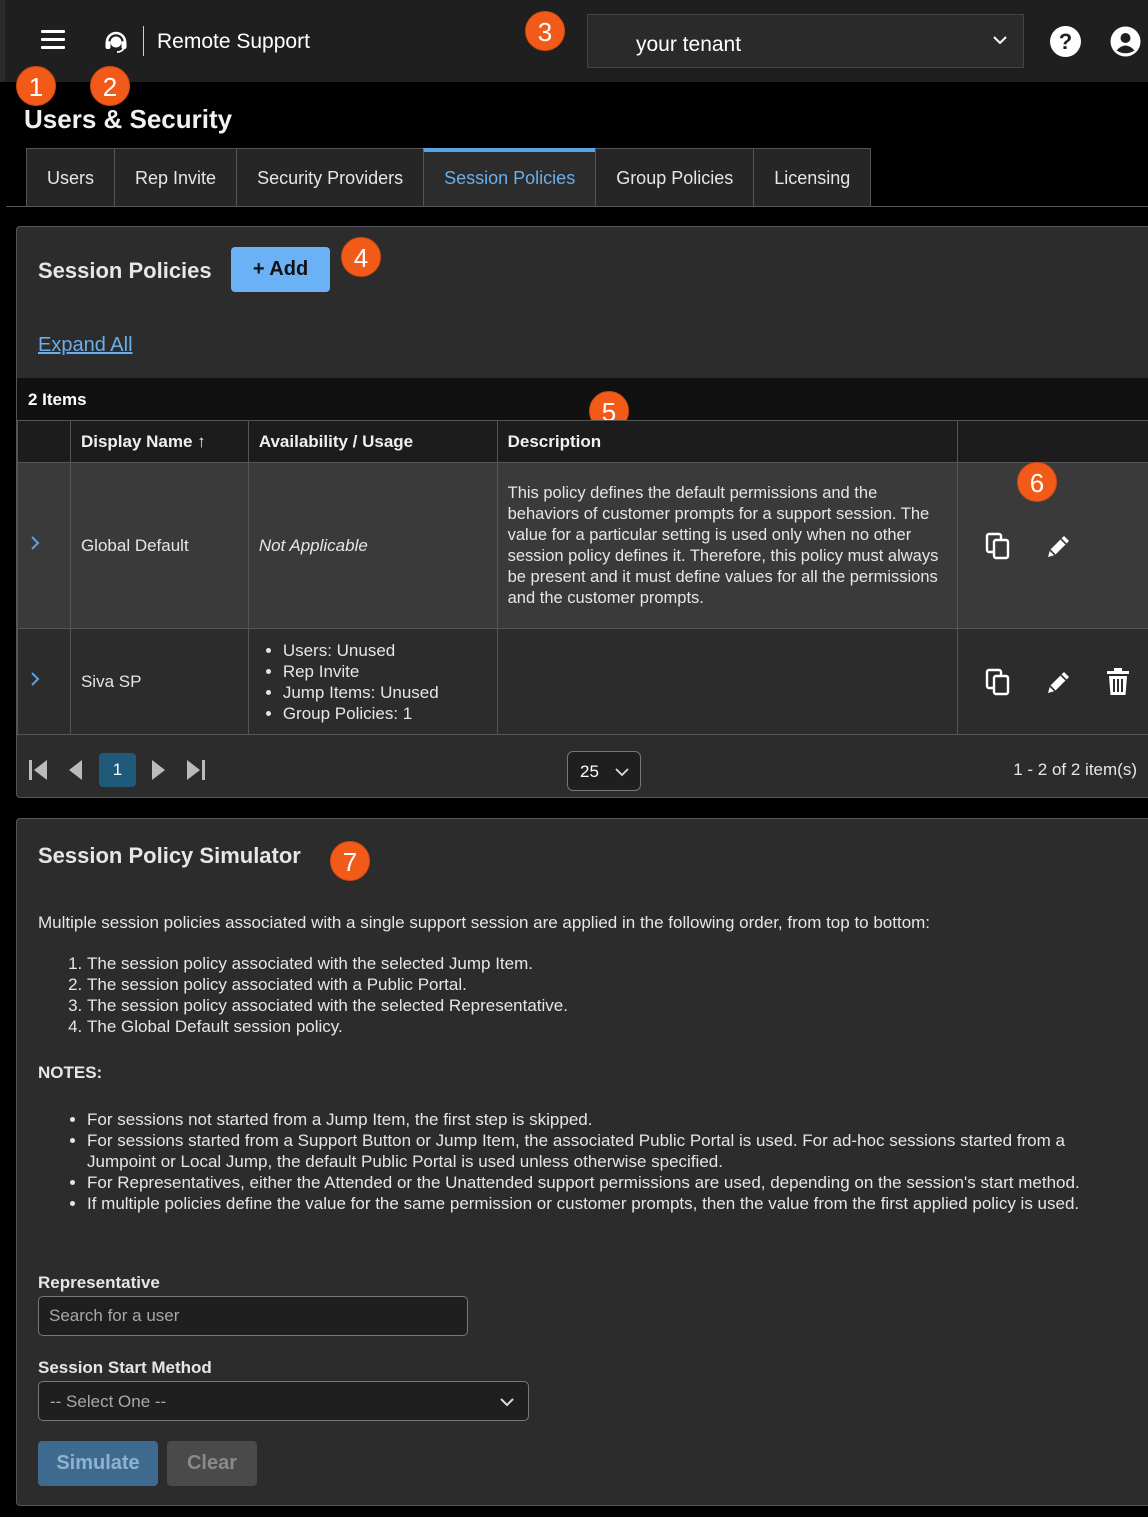  Describe the element at coordinates (545, 31) in the screenshot. I see `annotation-badge: 3` at that location.